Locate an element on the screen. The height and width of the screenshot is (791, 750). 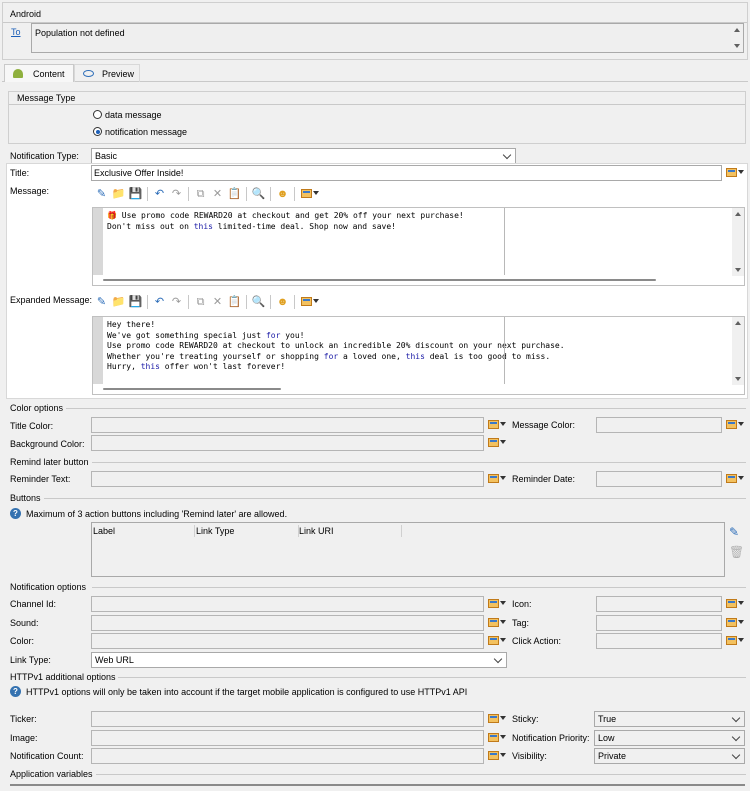
tab-preview: Preview is located at coordinates (107, 73).